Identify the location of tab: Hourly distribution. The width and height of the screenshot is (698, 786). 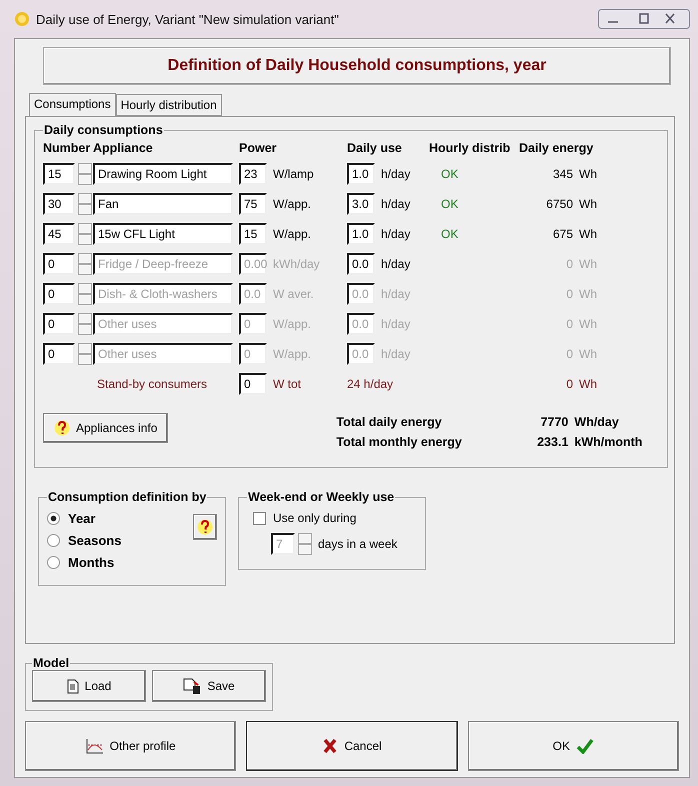
(169, 105).